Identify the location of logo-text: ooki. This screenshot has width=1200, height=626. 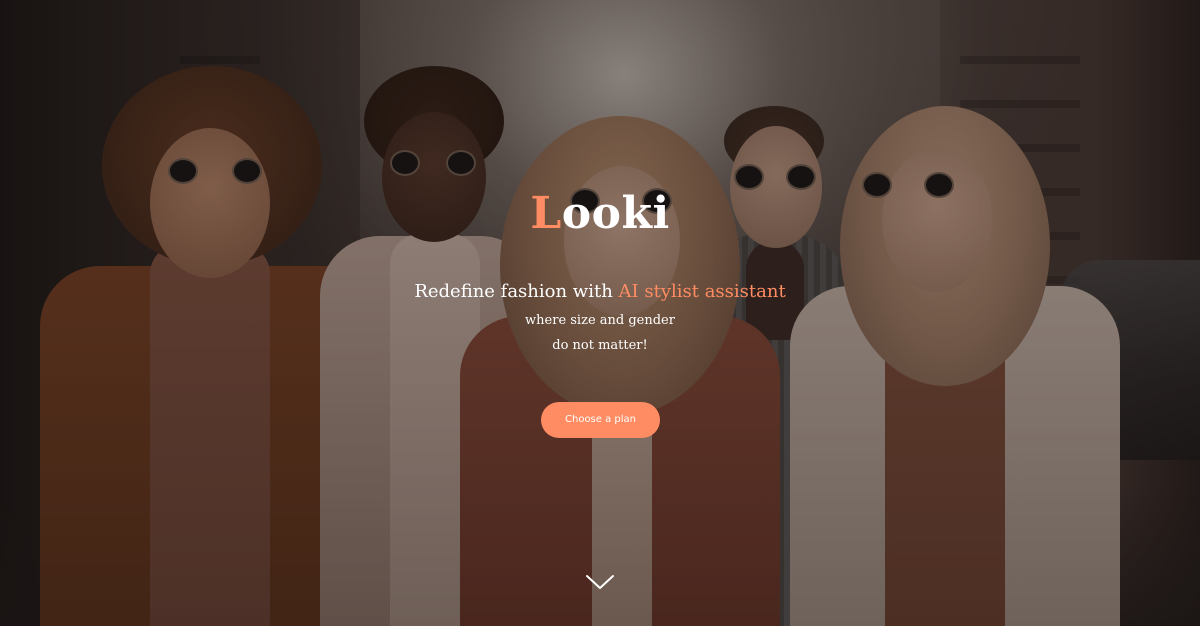
(615, 213).